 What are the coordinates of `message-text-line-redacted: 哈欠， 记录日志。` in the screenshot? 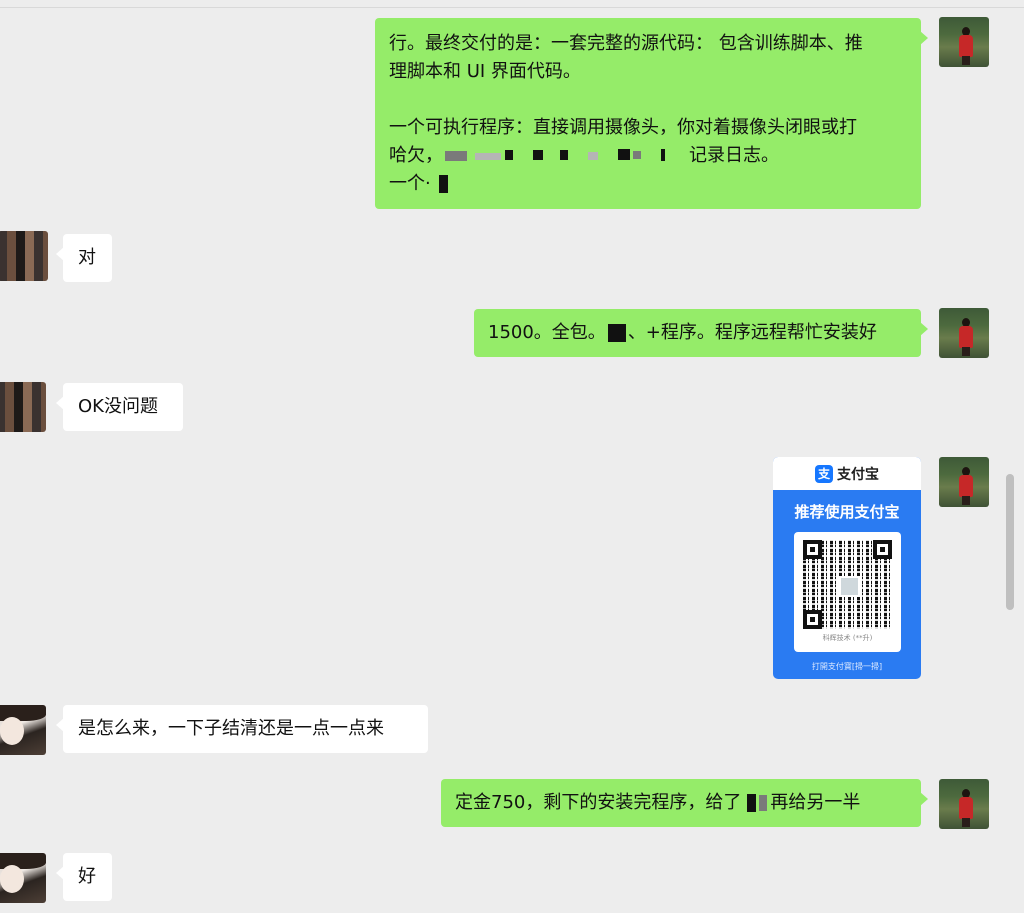 It's located at (648, 156).